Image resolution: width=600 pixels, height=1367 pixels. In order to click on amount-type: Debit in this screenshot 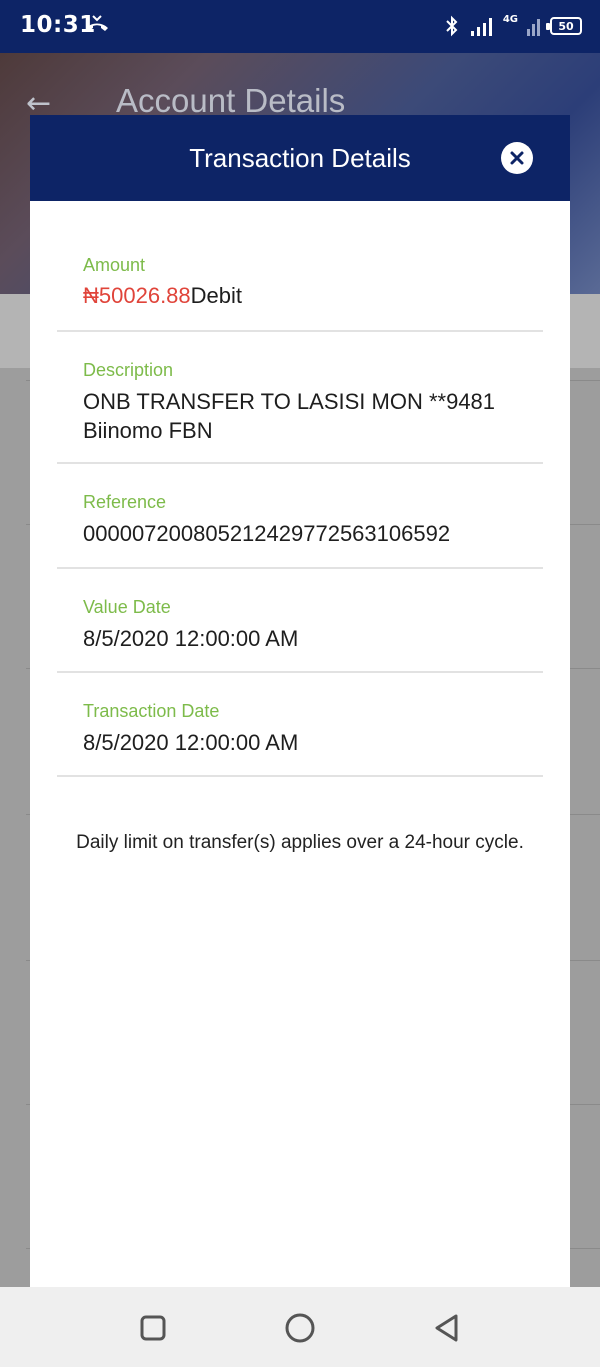, I will do `click(216, 295)`.